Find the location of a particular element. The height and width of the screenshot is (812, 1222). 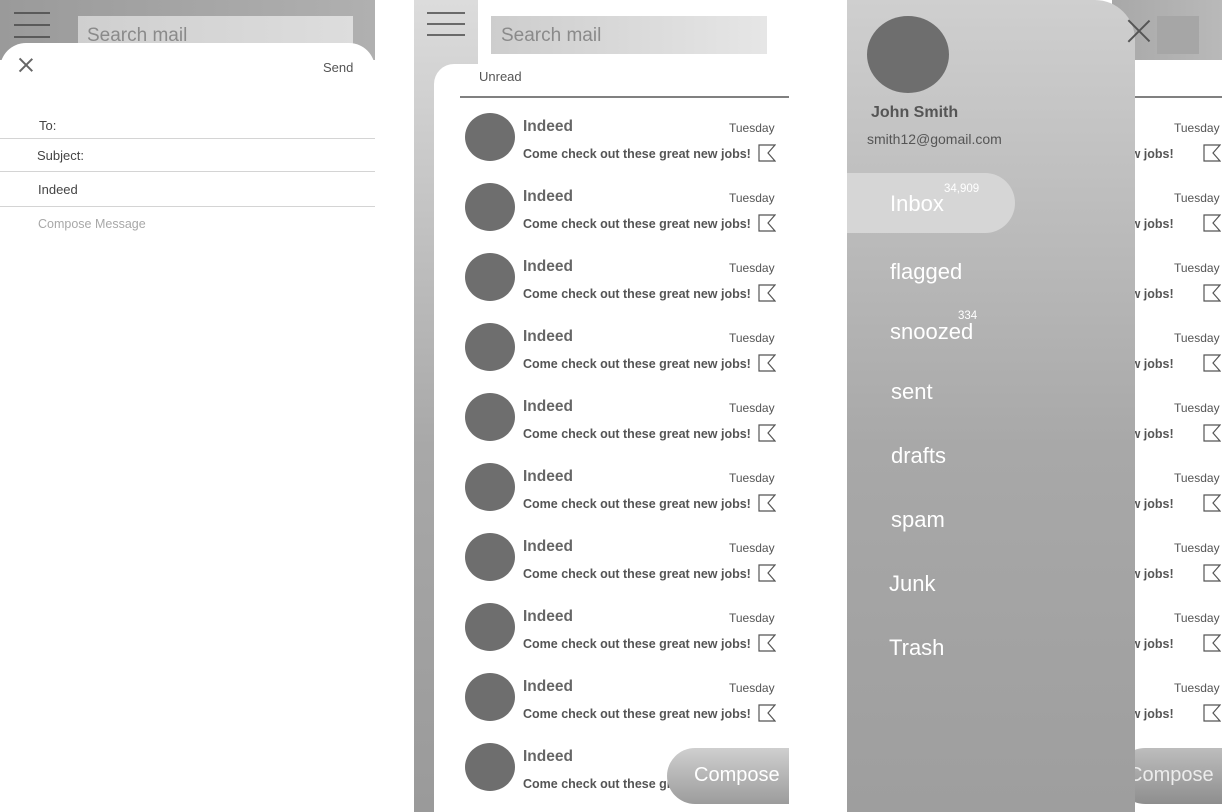

inbox-unread-count: 34,909 is located at coordinates (962, 189).